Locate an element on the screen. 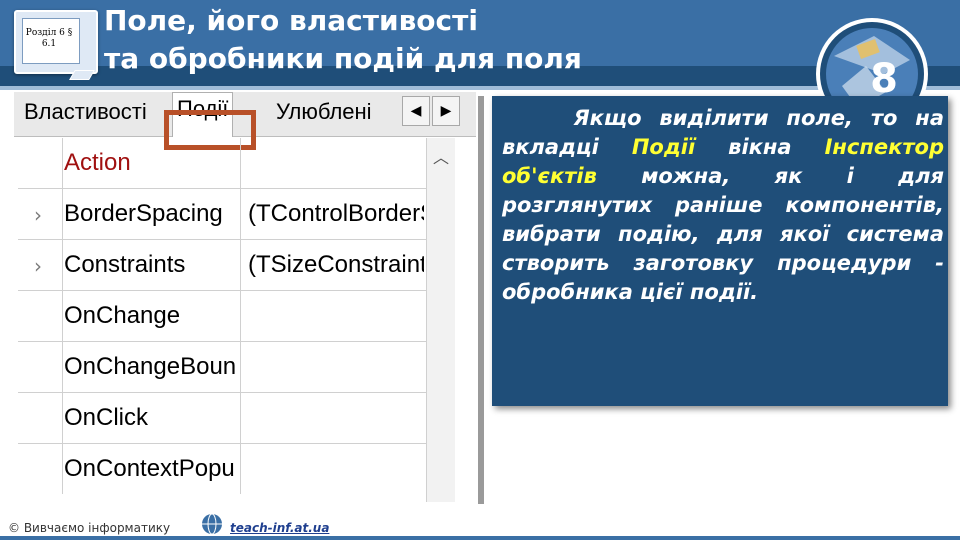  table-row: OnChangeBoun is located at coordinates (236, 367).